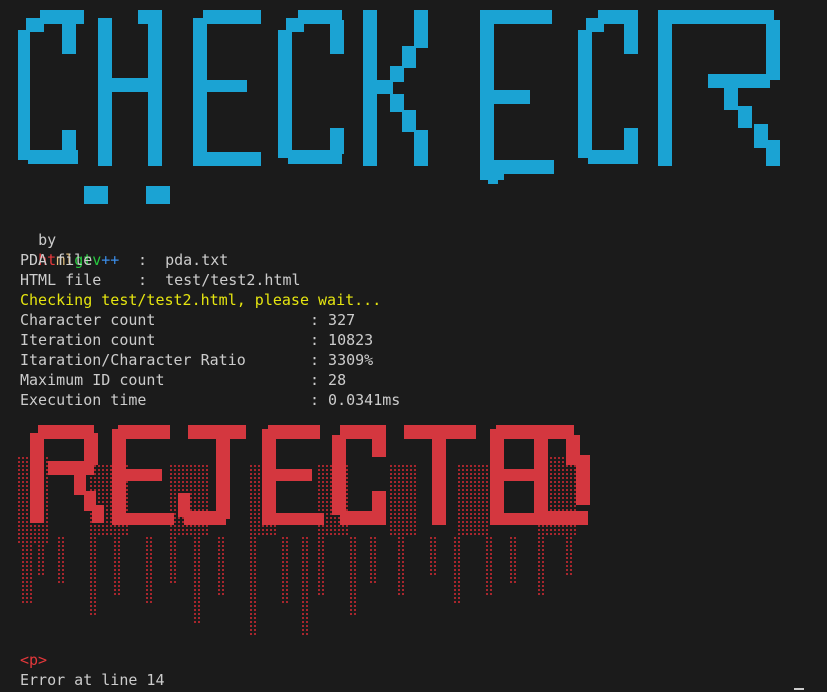  I want to click on stat-label: Iteration count, so click(88, 340).